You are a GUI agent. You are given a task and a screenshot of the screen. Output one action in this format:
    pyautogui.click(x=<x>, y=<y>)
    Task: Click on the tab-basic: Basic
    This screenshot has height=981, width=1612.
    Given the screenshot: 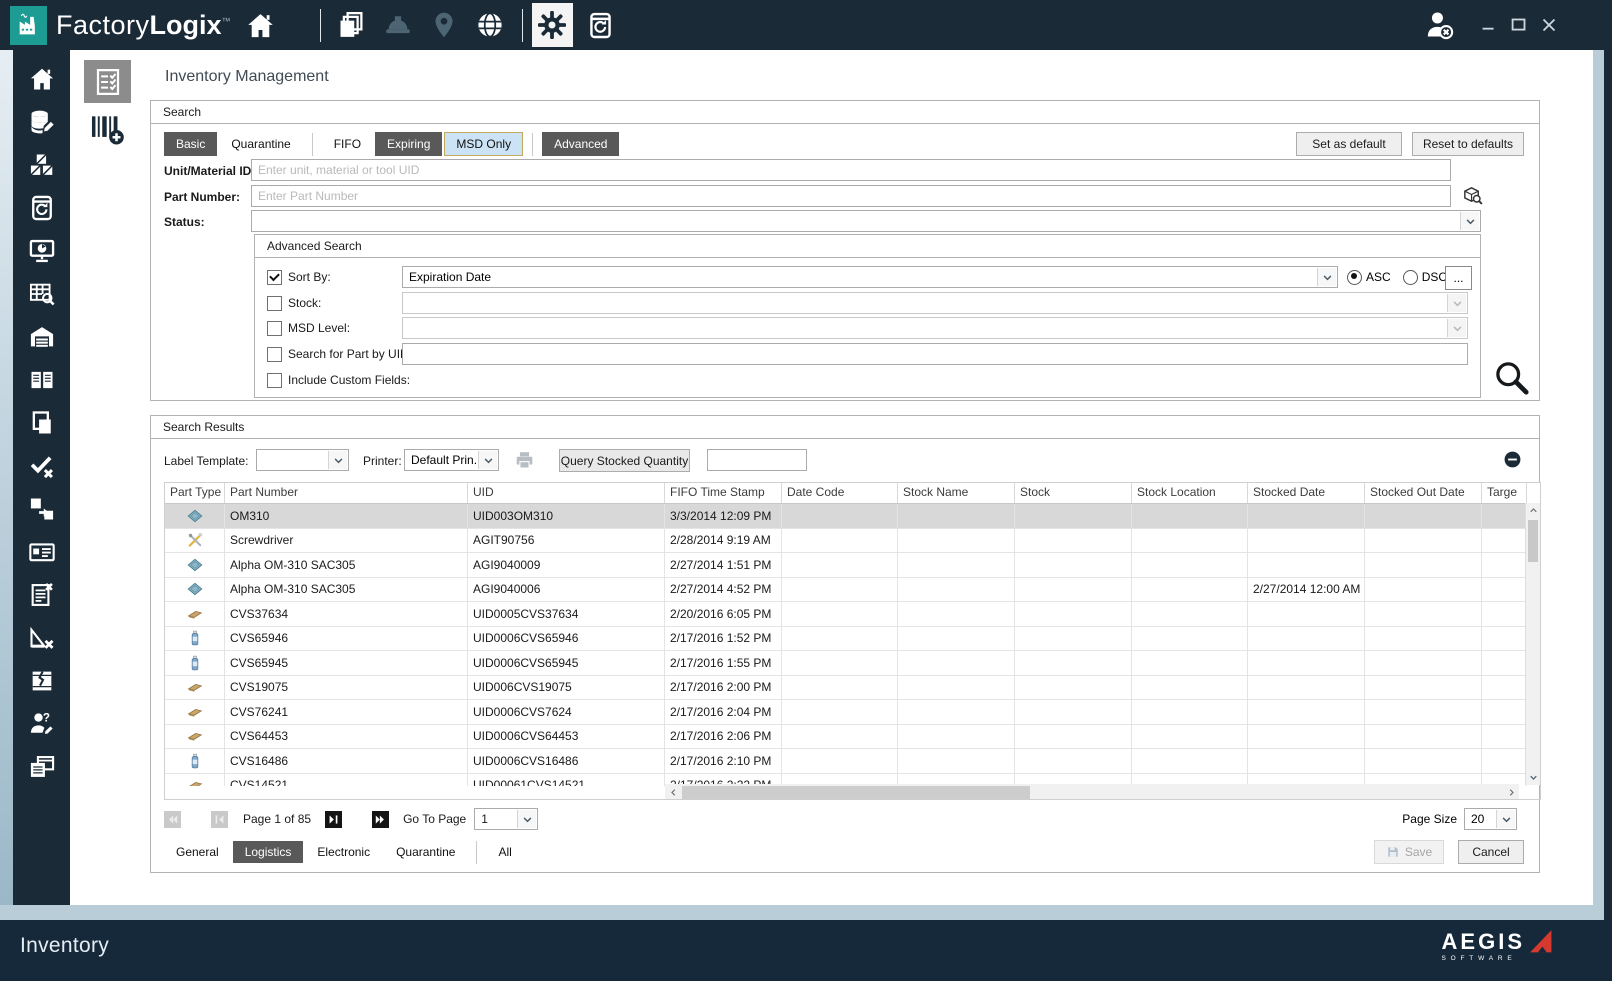 What is the action you would take?
    pyautogui.click(x=191, y=144)
    